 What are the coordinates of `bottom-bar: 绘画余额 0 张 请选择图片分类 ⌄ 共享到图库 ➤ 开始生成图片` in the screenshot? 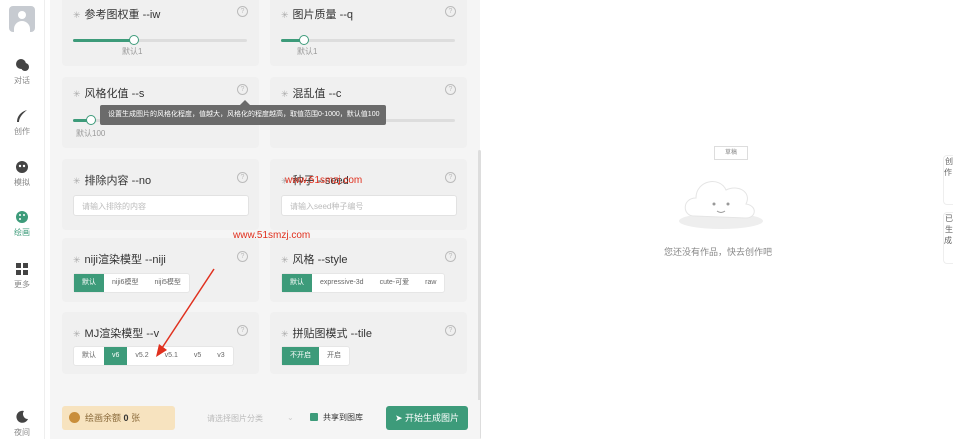 It's located at (265, 419).